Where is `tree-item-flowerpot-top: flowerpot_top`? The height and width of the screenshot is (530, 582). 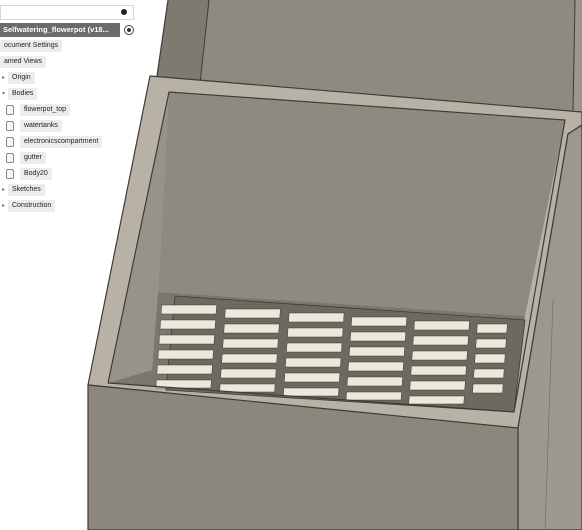 tree-item-flowerpot-top: flowerpot_top is located at coordinates (38, 110).